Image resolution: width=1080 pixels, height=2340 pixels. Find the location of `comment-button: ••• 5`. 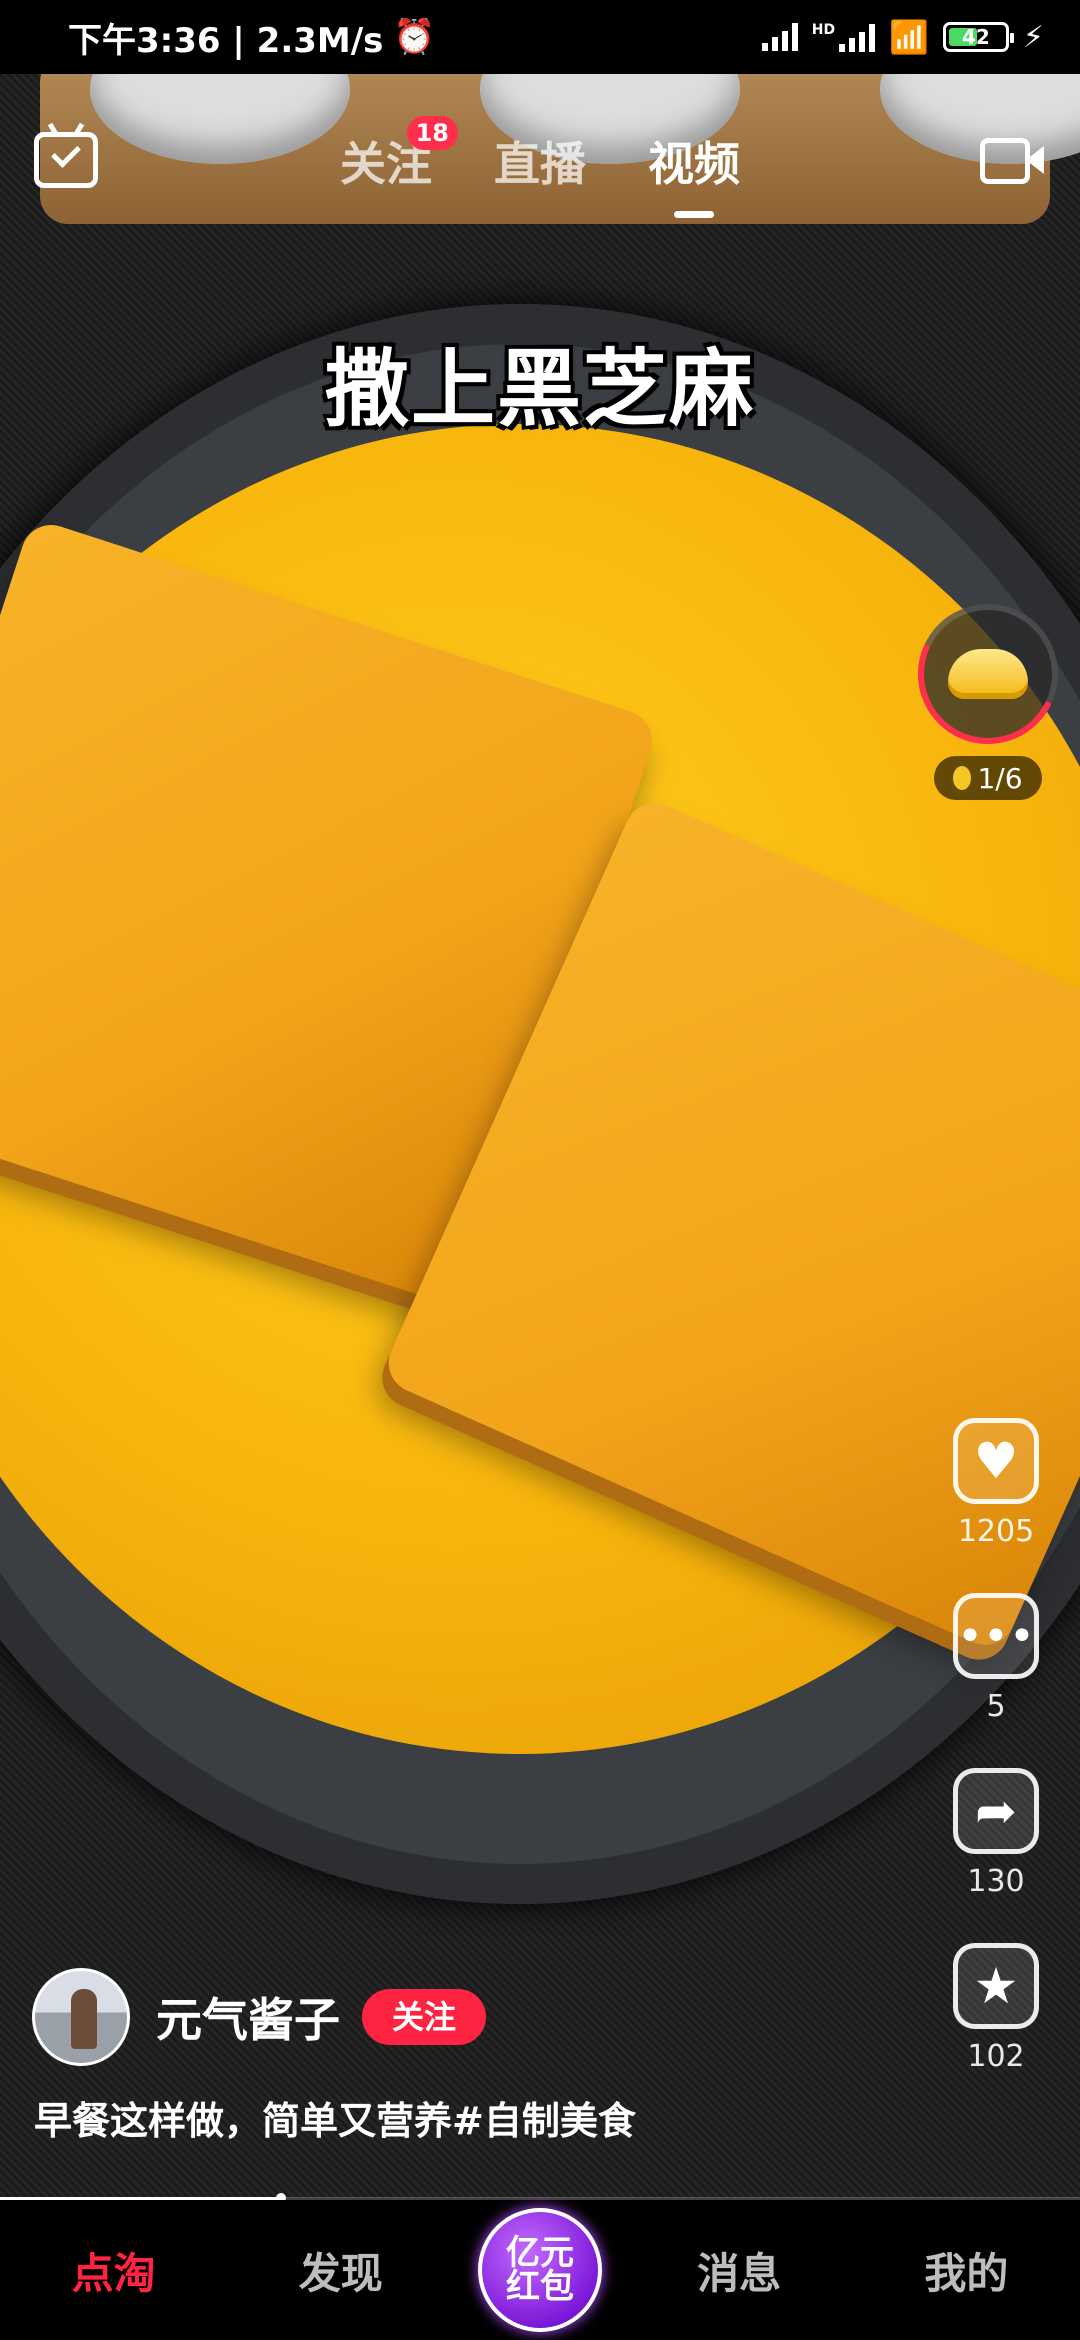

comment-button: ••• 5 is located at coordinates (996, 1658).